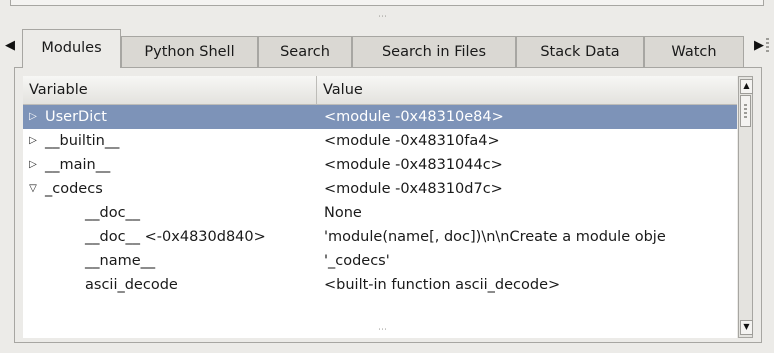  Describe the element at coordinates (387, 11) in the screenshot. I see `top-panel-edge: ⋯` at that location.